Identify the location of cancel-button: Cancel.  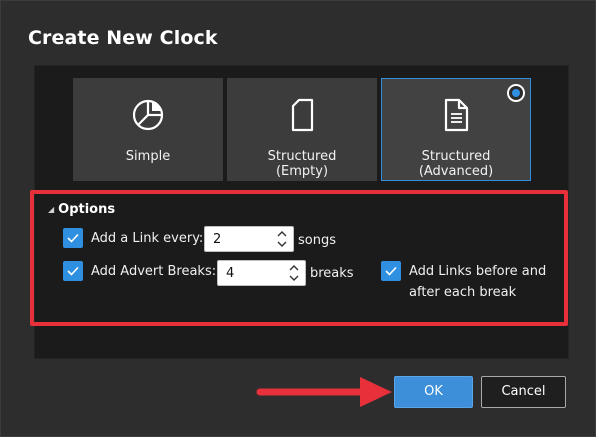
(523, 392).